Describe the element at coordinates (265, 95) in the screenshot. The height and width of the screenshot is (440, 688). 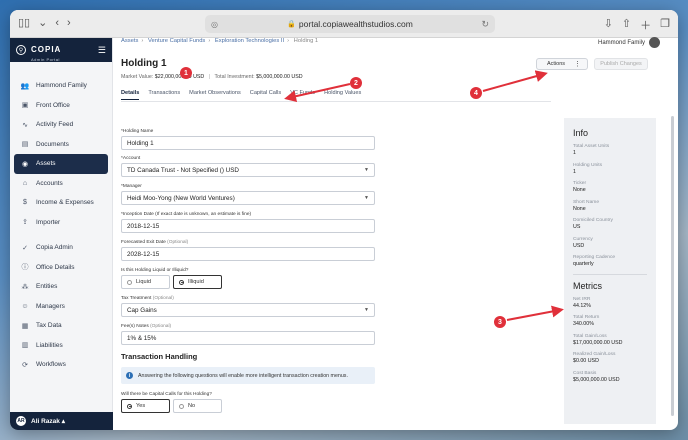
I see `tab-capital-calls: Capital Calls` at that location.